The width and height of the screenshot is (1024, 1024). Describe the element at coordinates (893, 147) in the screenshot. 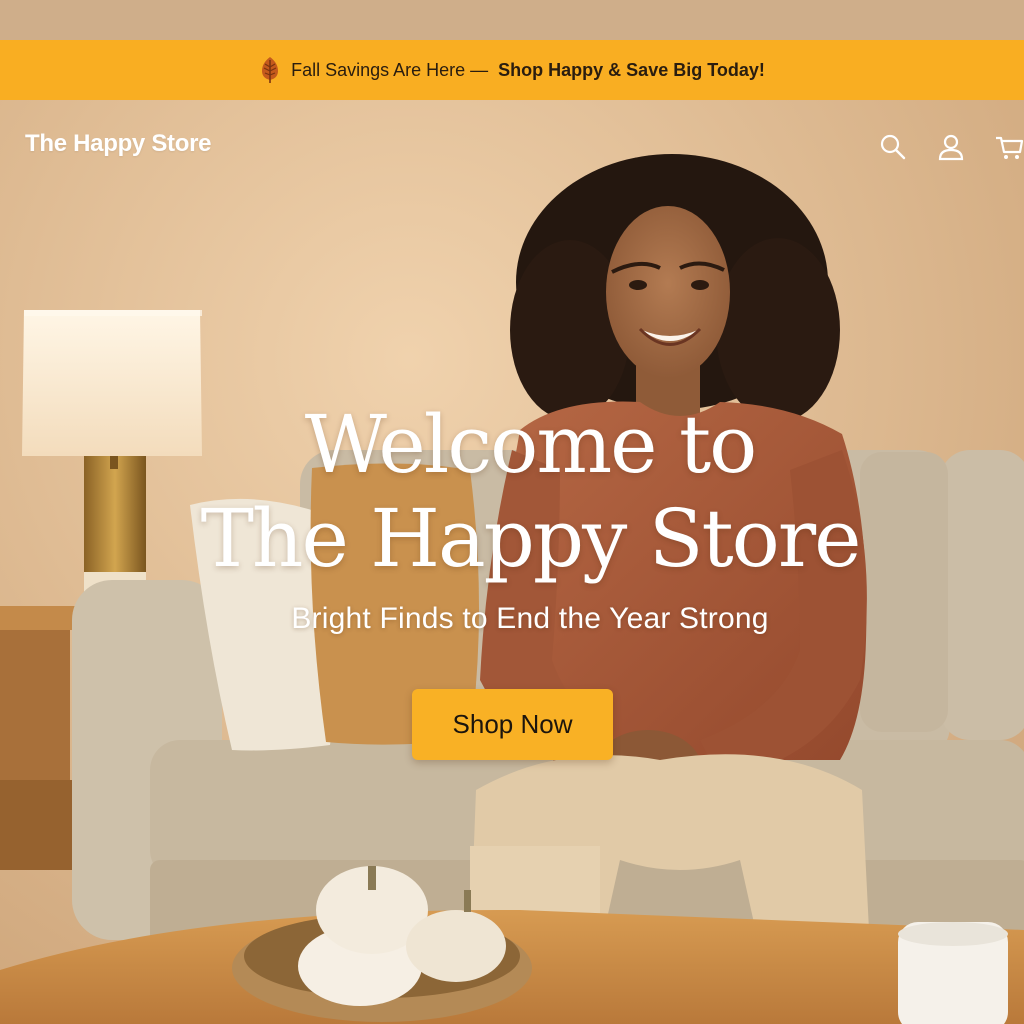

I see `search-icon` at that location.